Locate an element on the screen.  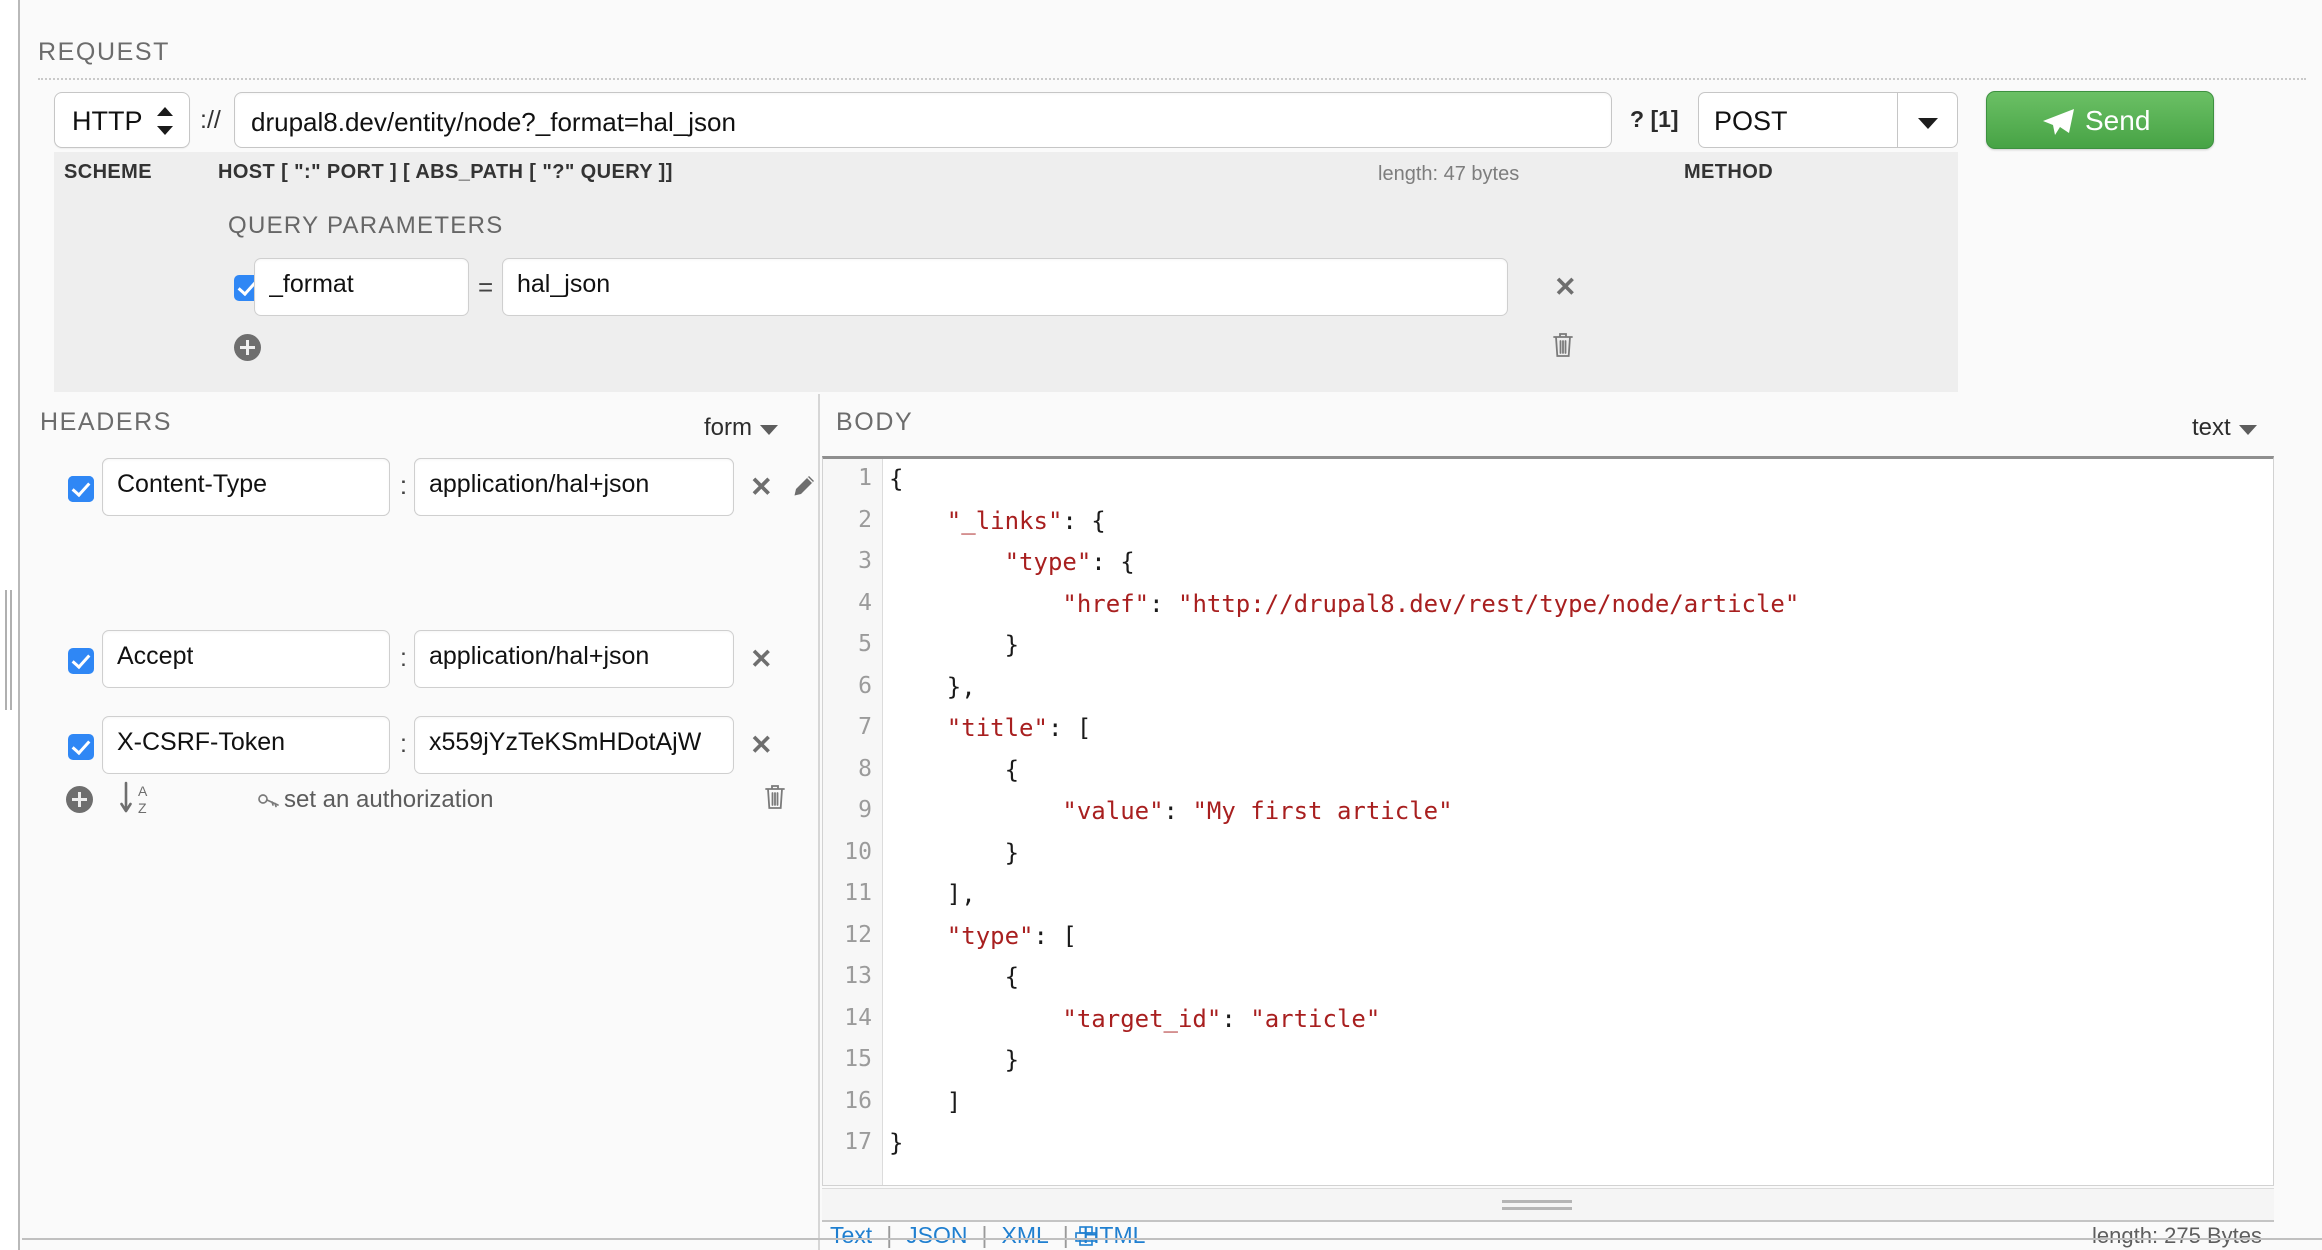
body-view-mode-value: text is located at coordinates (2211, 427).